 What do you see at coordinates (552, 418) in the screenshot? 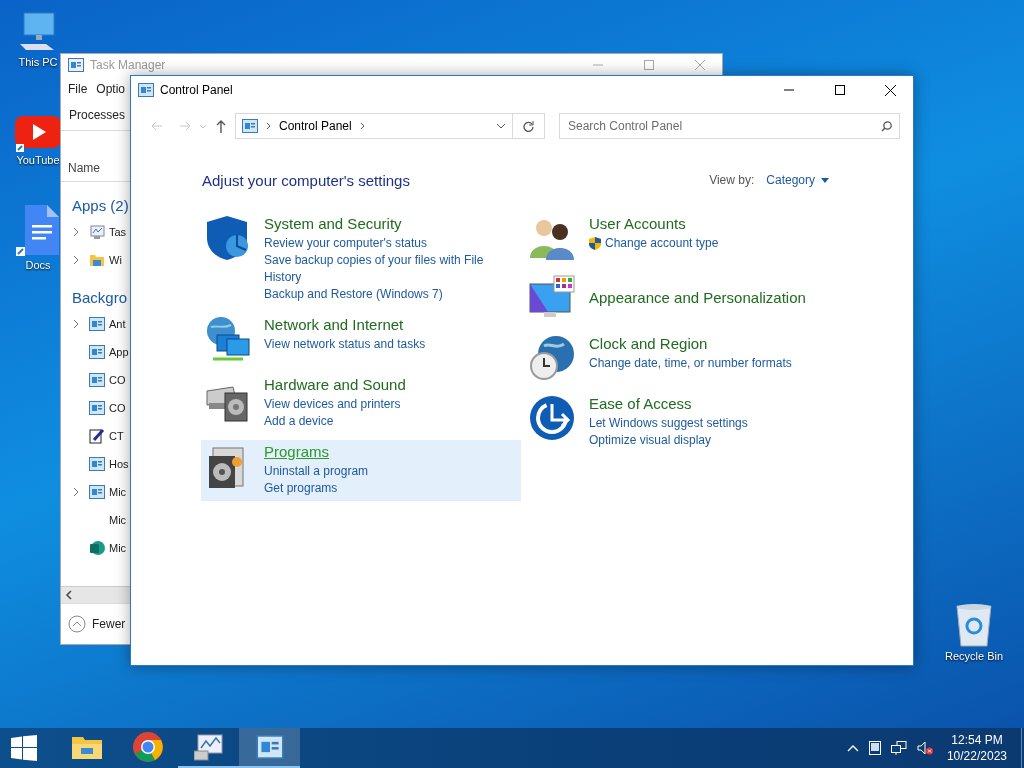
I see `access-icon` at bounding box center [552, 418].